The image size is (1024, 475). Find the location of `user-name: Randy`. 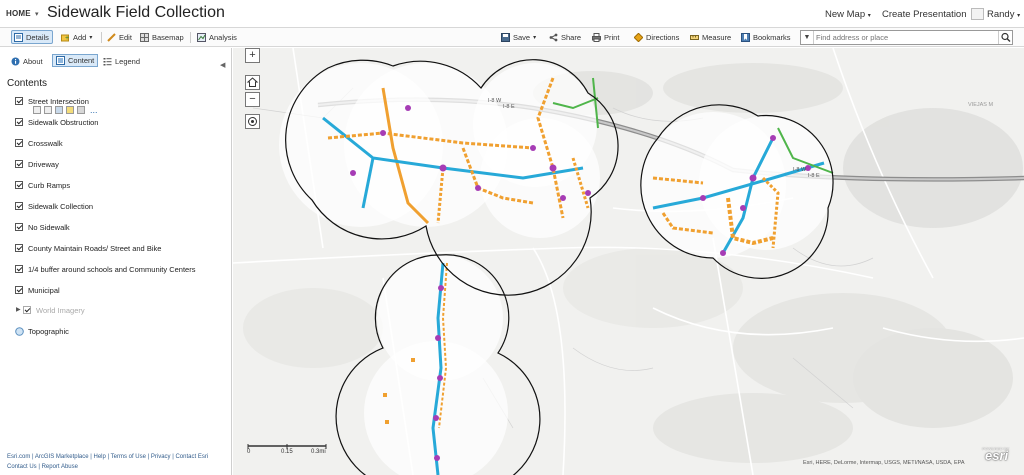

user-name: Randy is located at coordinates (1000, 14).